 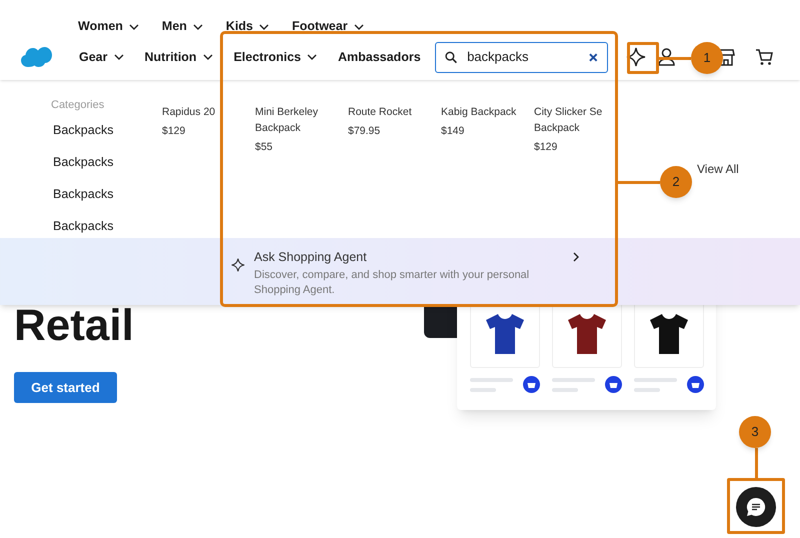 I want to click on terminal-window, so click(x=440, y=322).